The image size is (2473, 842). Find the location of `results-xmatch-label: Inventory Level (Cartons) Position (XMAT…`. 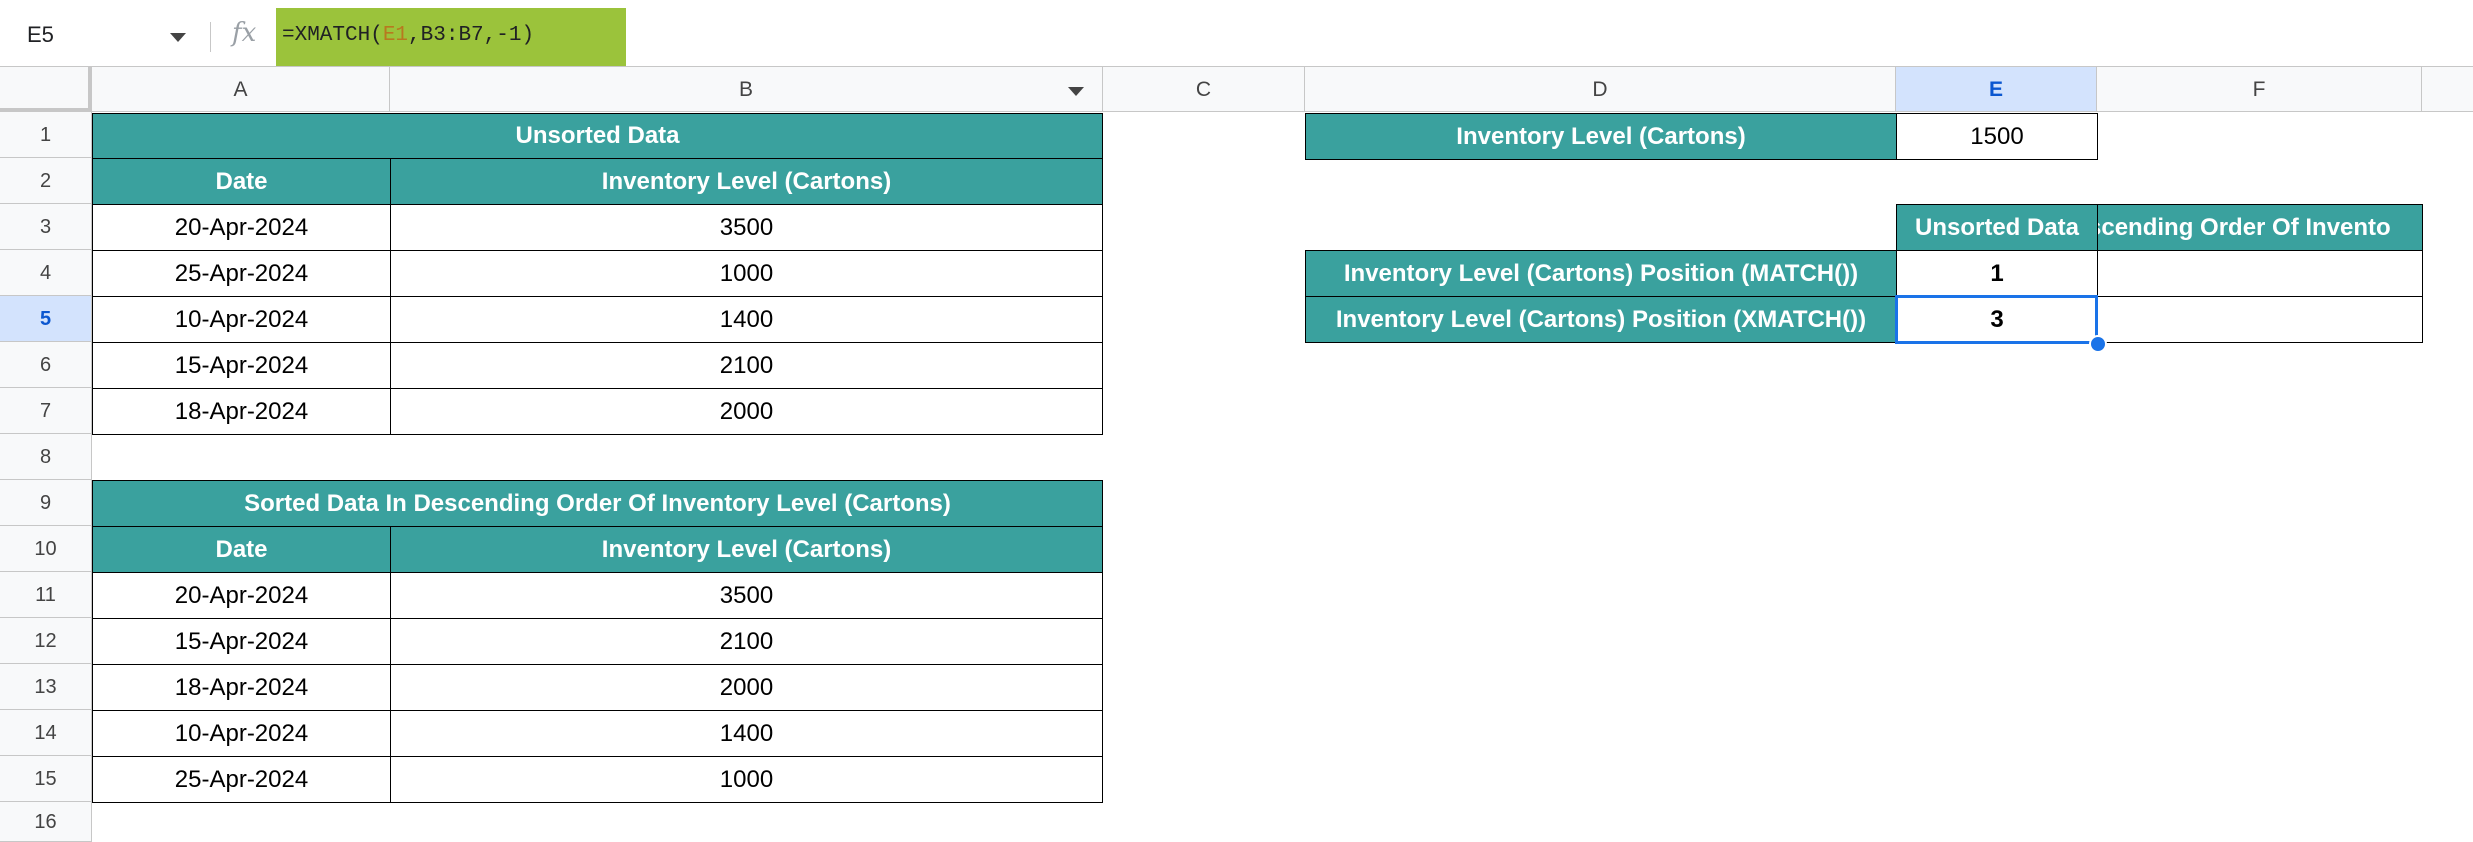

results-xmatch-label: Inventory Level (Cartons) Position (XMAT… is located at coordinates (1601, 319).